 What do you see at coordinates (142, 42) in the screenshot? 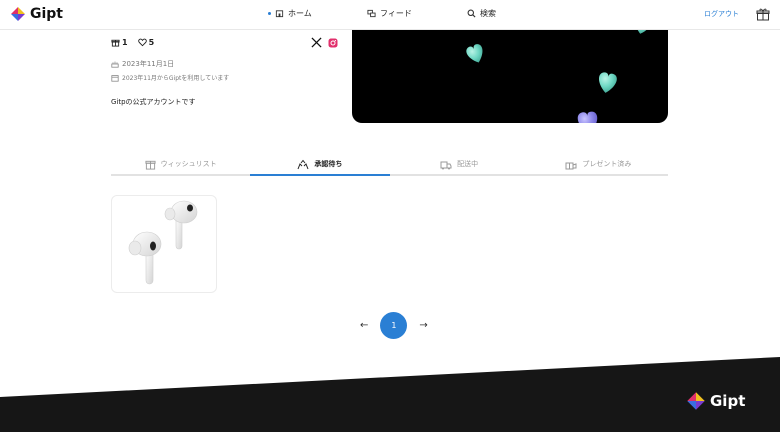
I see `heart-icon` at bounding box center [142, 42].